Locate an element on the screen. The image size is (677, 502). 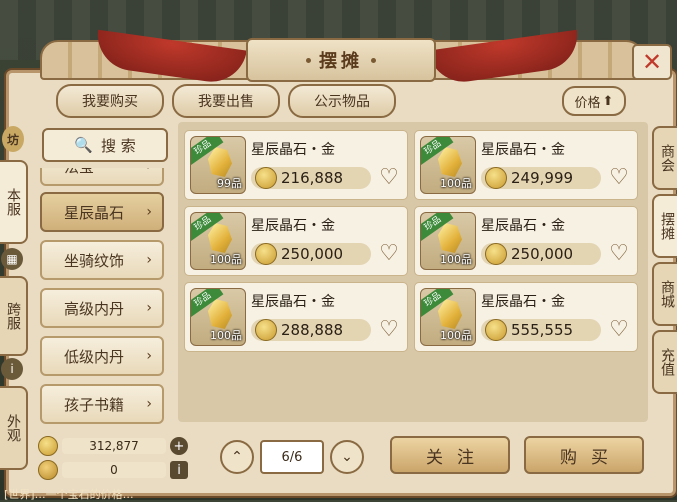
currency-bound: 0 i is located at coordinates (113, 470).